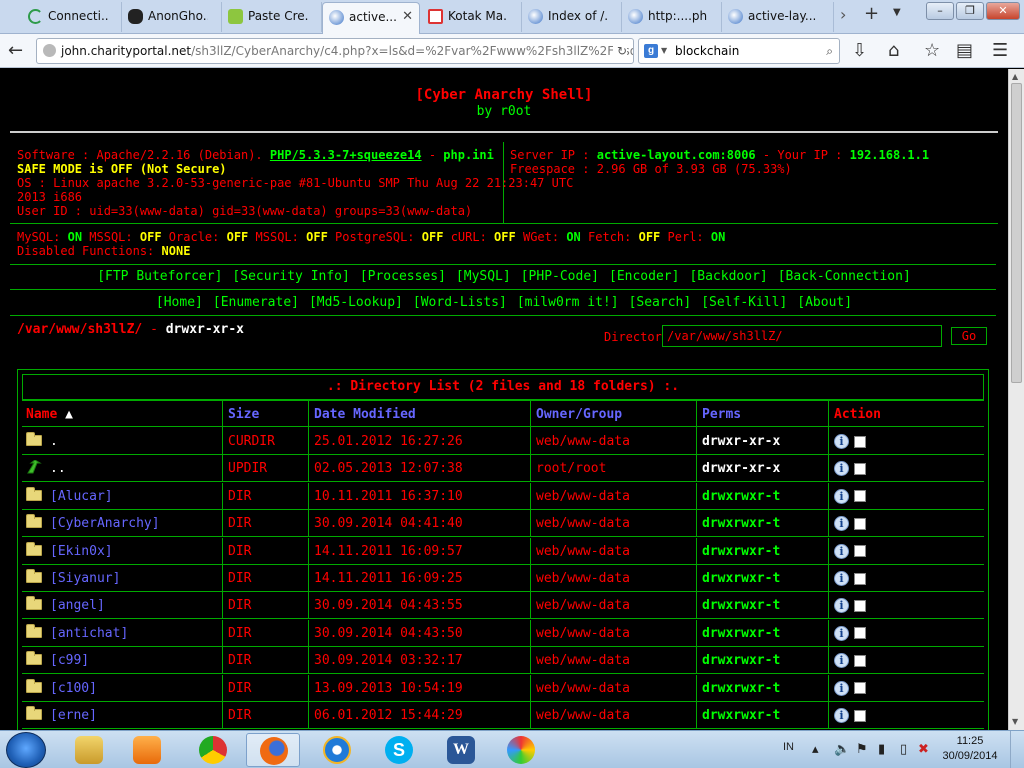 The height and width of the screenshot is (768, 1024). Describe the element at coordinates (824, 302) in the screenshot. I see `menu-about: [About]` at that location.